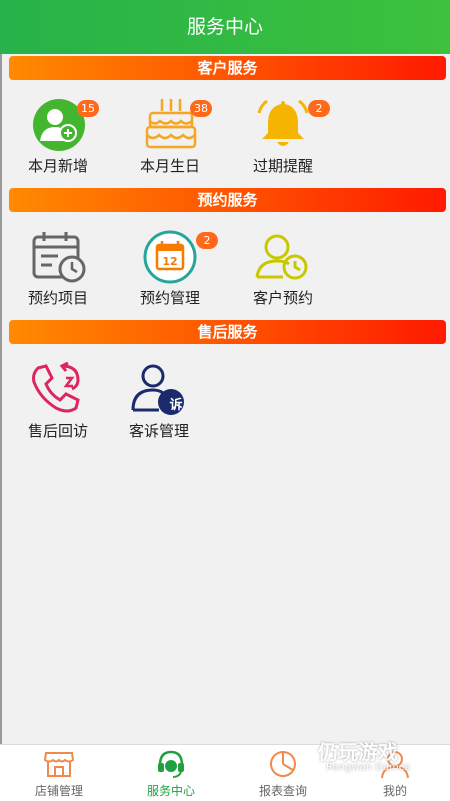 The height and width of the screenshot is (801, 450). What do you see at coordinates (227, 332) in the screenshot?
I see `section-header-after-sales-service: 售后服务` at bounding box center [227, 332].